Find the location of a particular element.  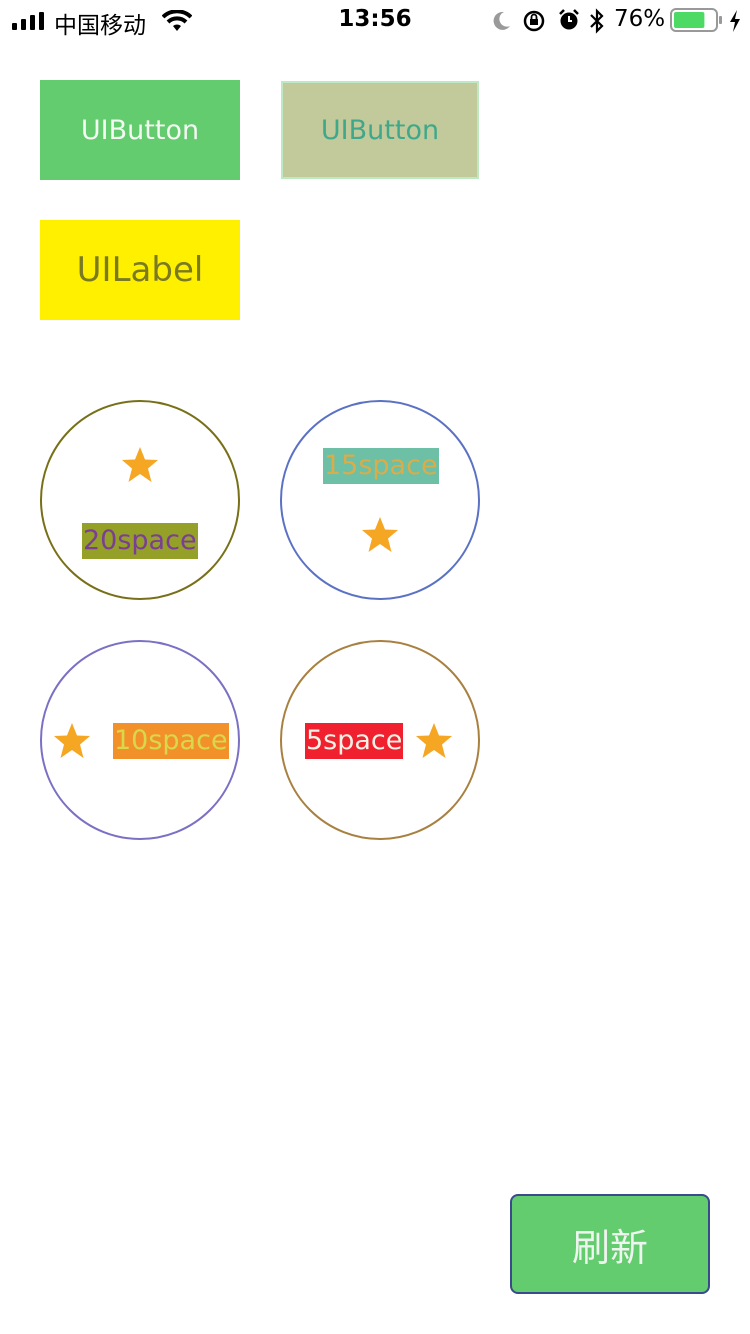

rotation-lock-icon is located at coordinates (534, 21).